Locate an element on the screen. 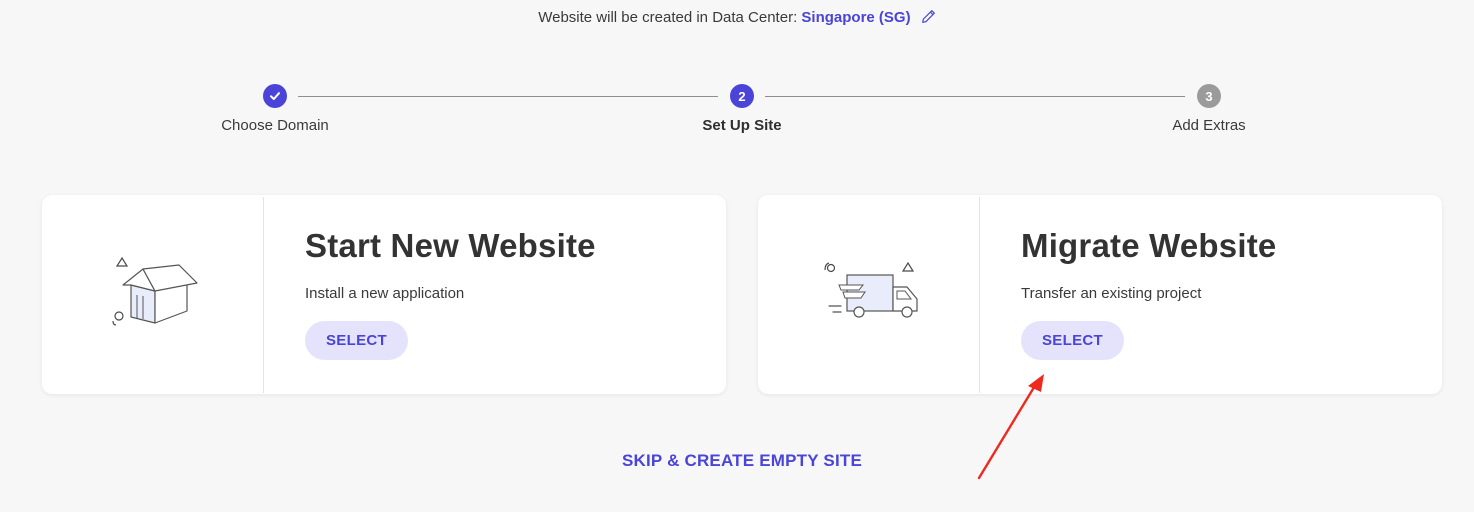 The height and width of the screenshot is (512, 1474). step-set-up-site: 2 Set Up Site is located at coordinates (742, 109).